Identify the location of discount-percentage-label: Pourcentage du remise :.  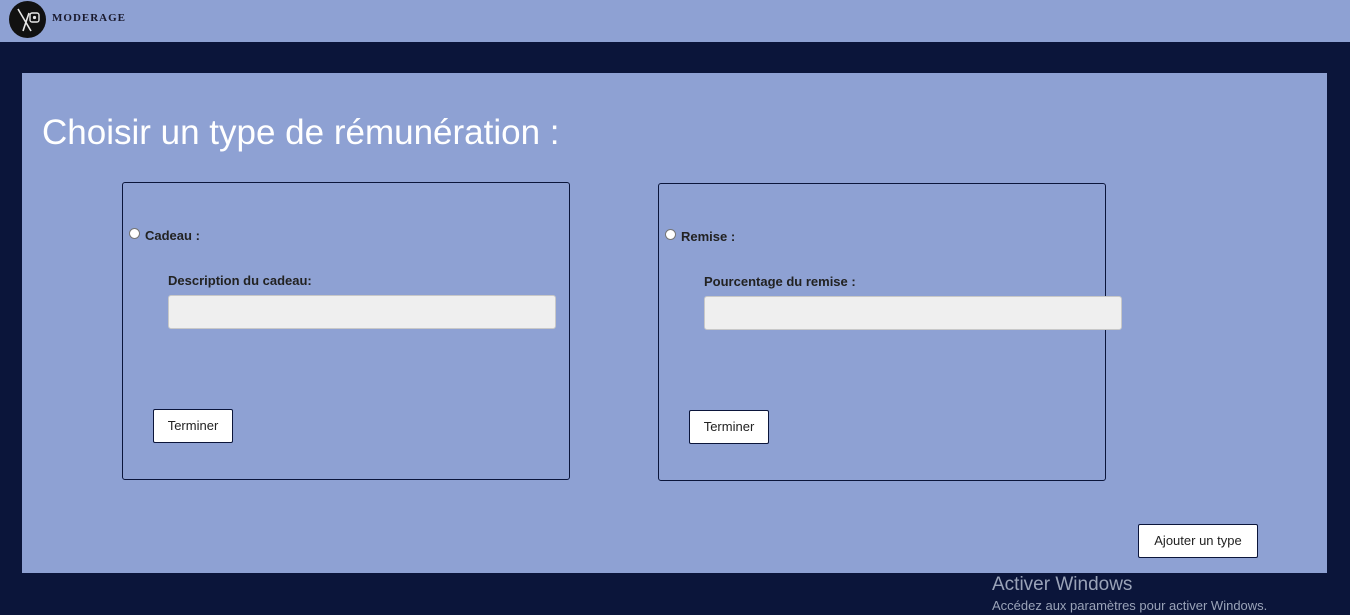
(780, 281).